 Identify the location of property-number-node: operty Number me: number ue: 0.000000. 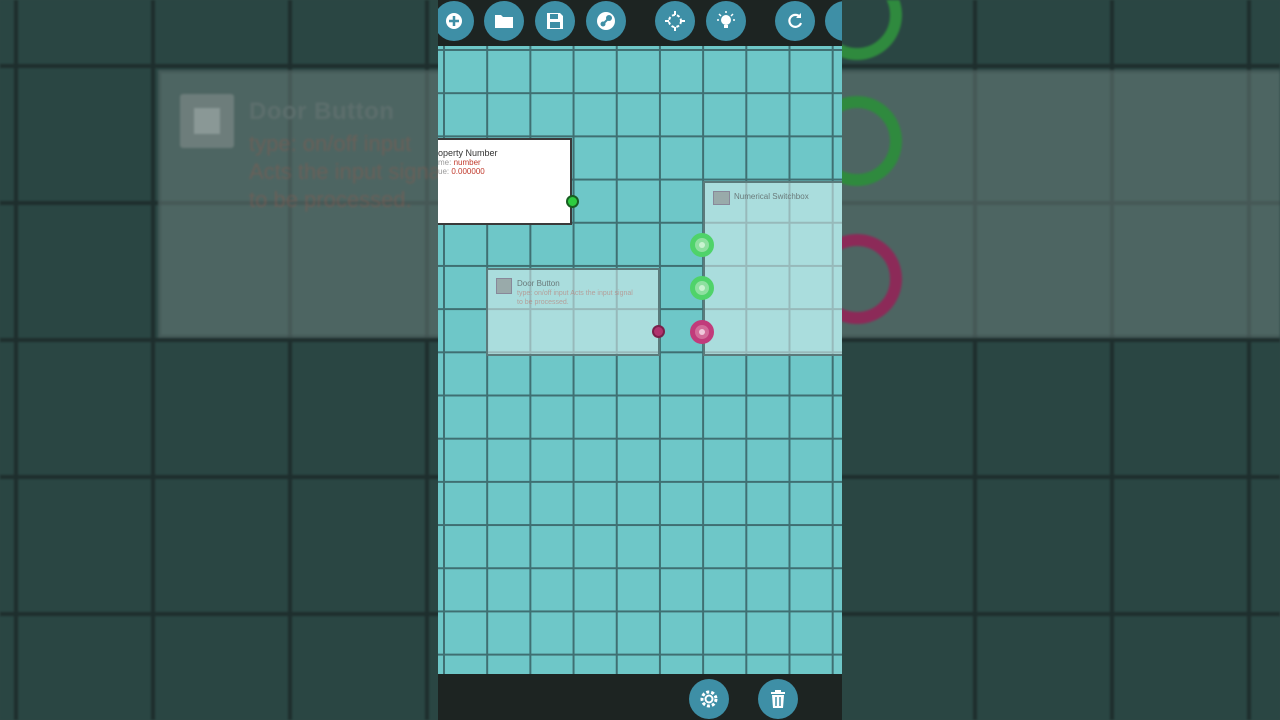
(505, 181).